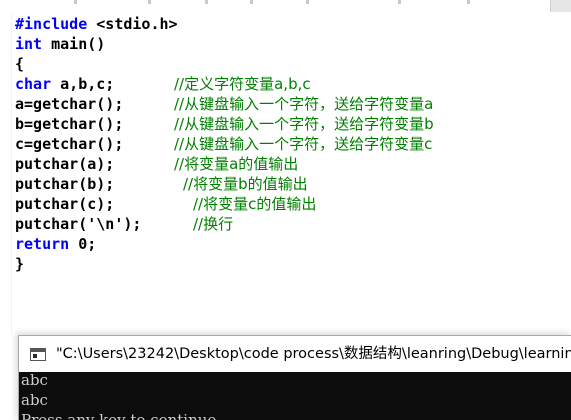  Describe the element at coordinates (242, 84) in the screenshot. I see `code-comment: //定义字符变量a,b,c` at that location.